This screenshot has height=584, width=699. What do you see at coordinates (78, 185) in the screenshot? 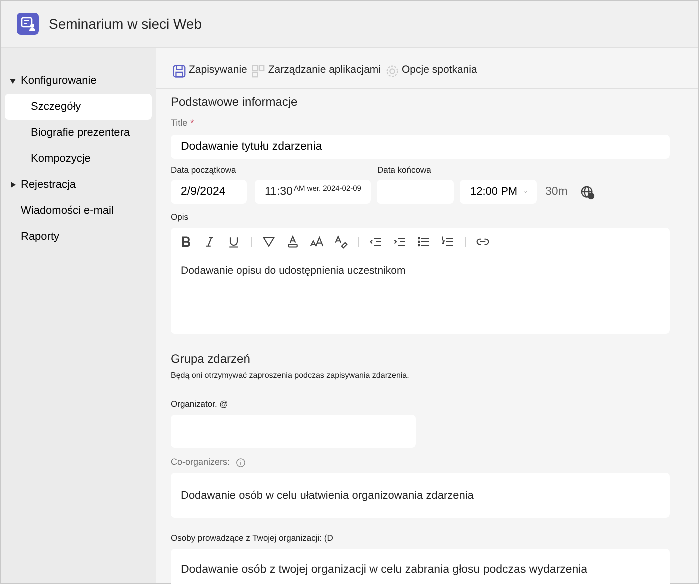
I see `sidebar-item: Rejestracja` at bounding box center [78, 185].